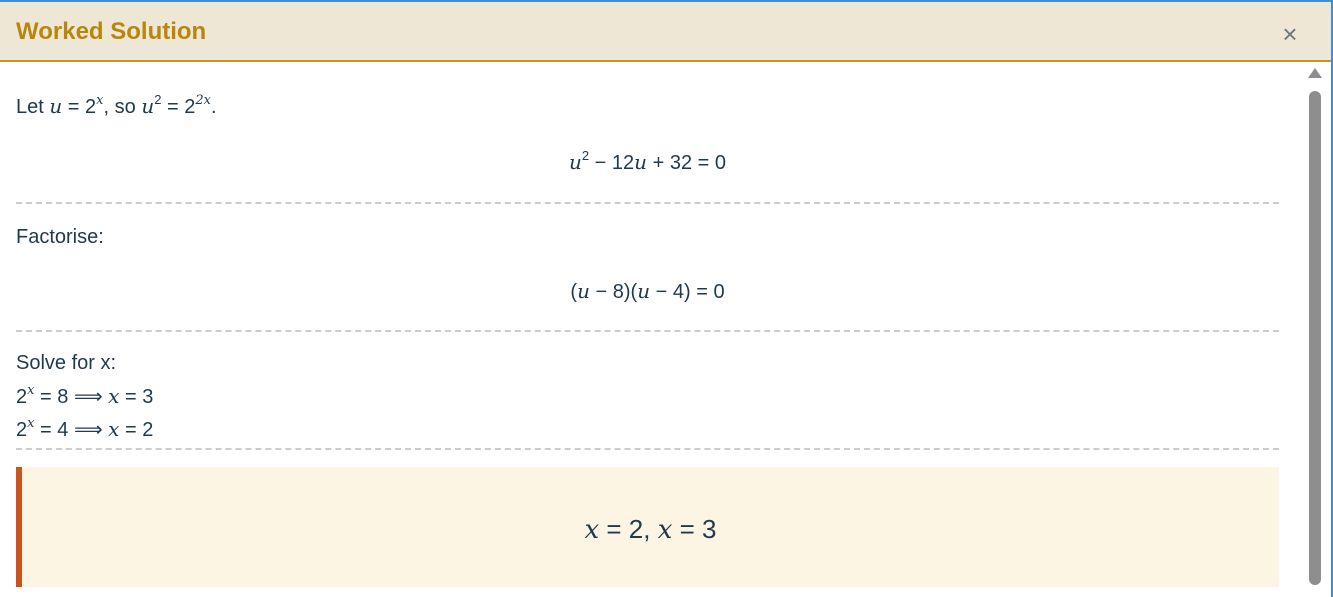  I want to click on factored-equation: (u − 8)(u − 4) = 0, so click(647, 291).